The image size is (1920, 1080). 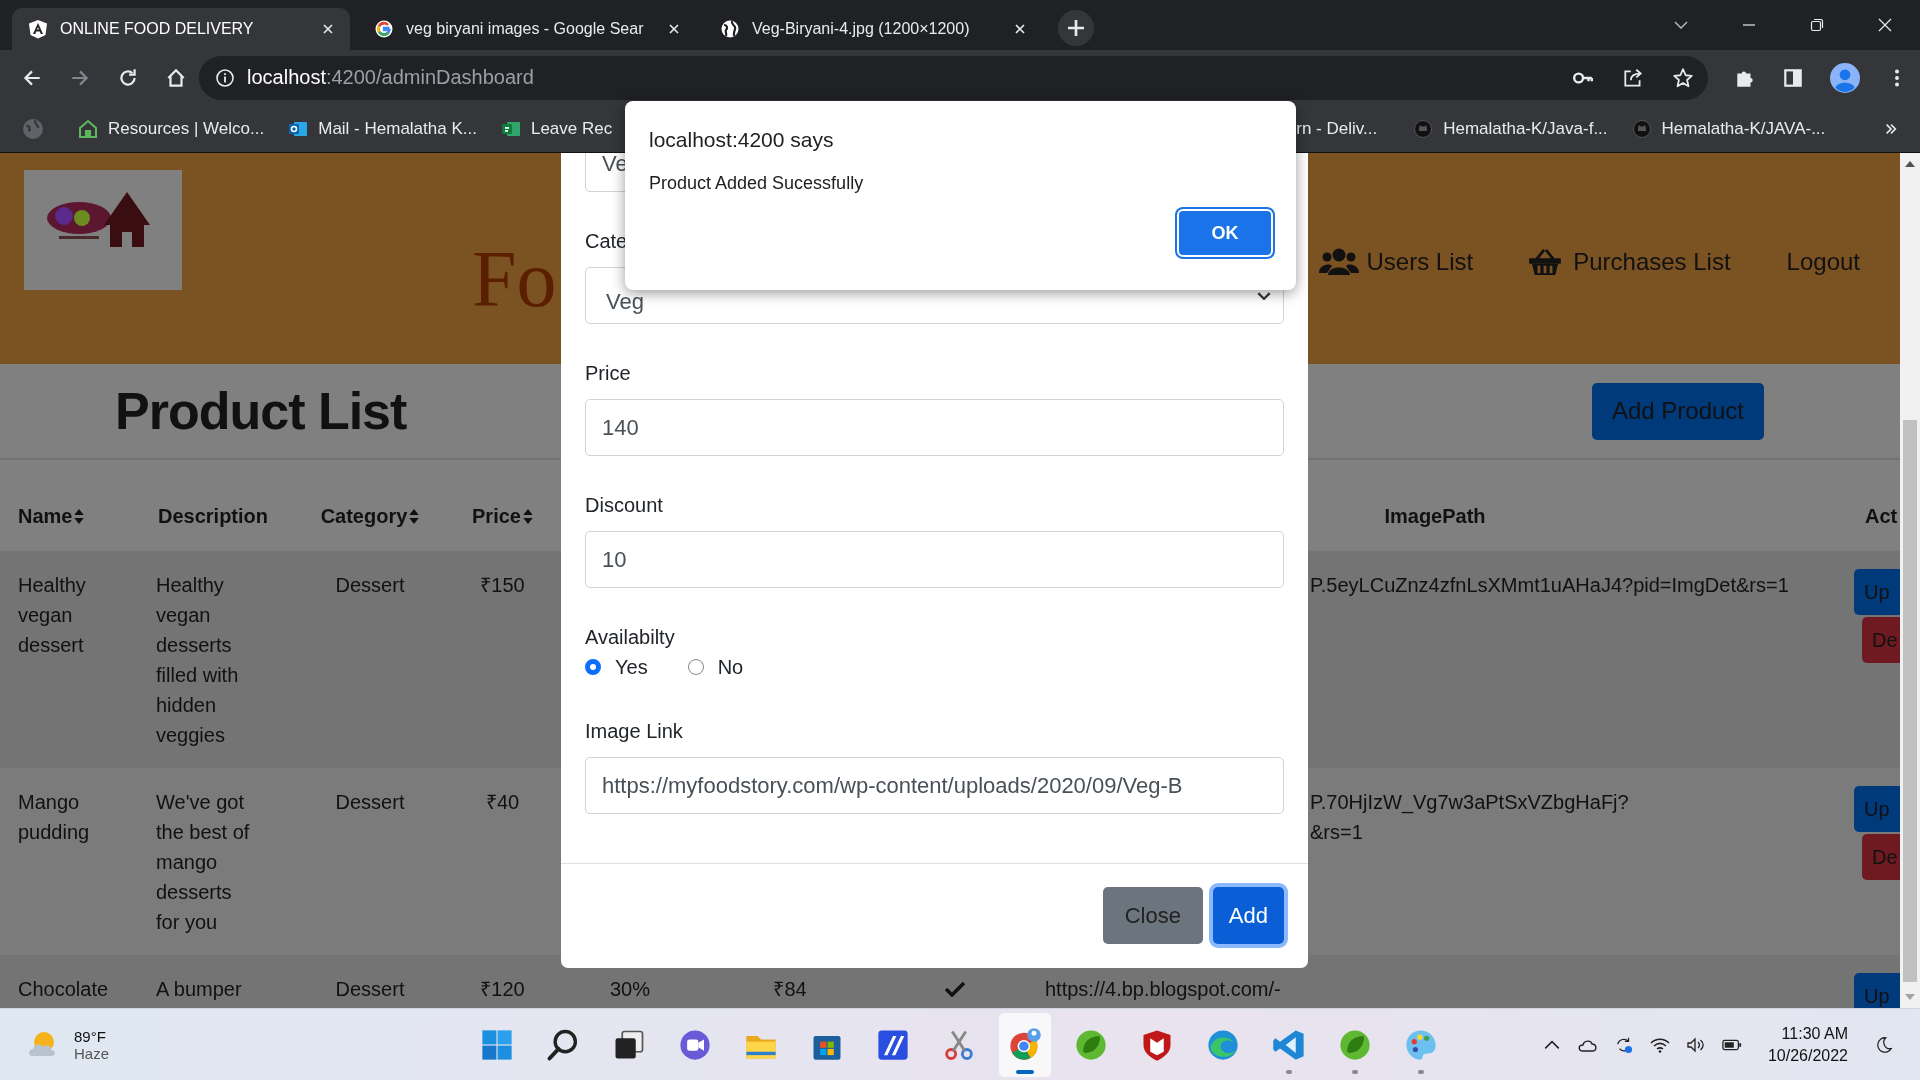 What do you see at coordinates (502, 989) in the screenshot?
I see `table-cell-text: ₹120` at bounding box center [502, 989].